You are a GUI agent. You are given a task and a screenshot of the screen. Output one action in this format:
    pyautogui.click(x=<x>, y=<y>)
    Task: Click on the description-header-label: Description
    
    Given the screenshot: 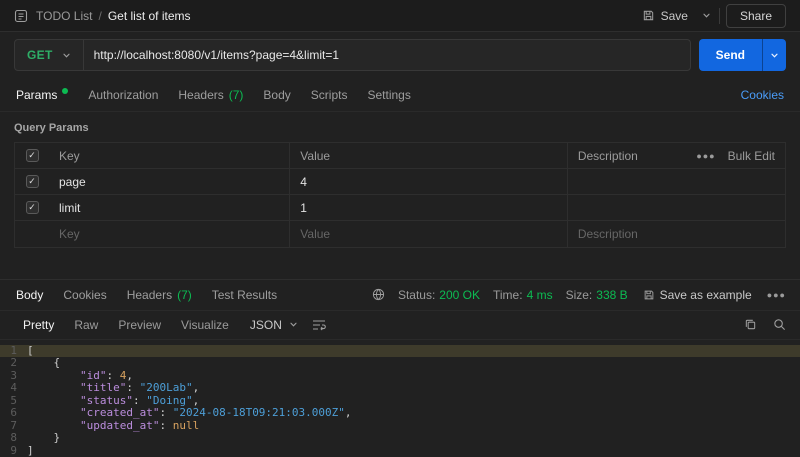 What is the action you would take?
    pyautogui.click(x=607, y=155)
    